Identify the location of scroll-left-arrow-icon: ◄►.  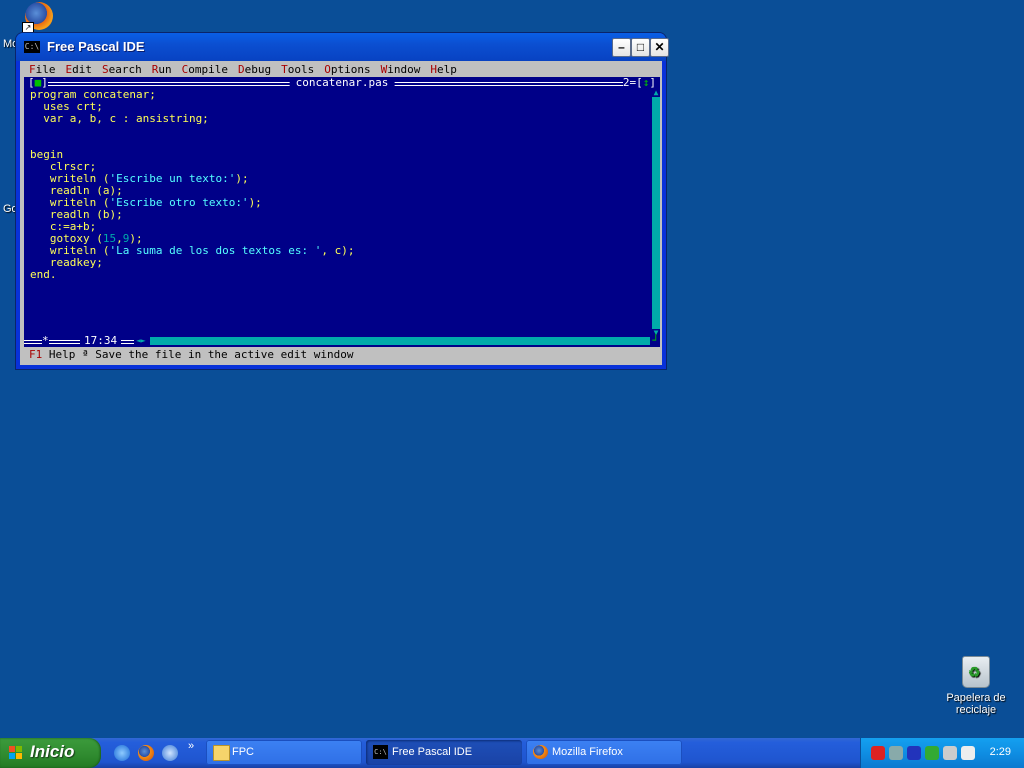
(143, 341).